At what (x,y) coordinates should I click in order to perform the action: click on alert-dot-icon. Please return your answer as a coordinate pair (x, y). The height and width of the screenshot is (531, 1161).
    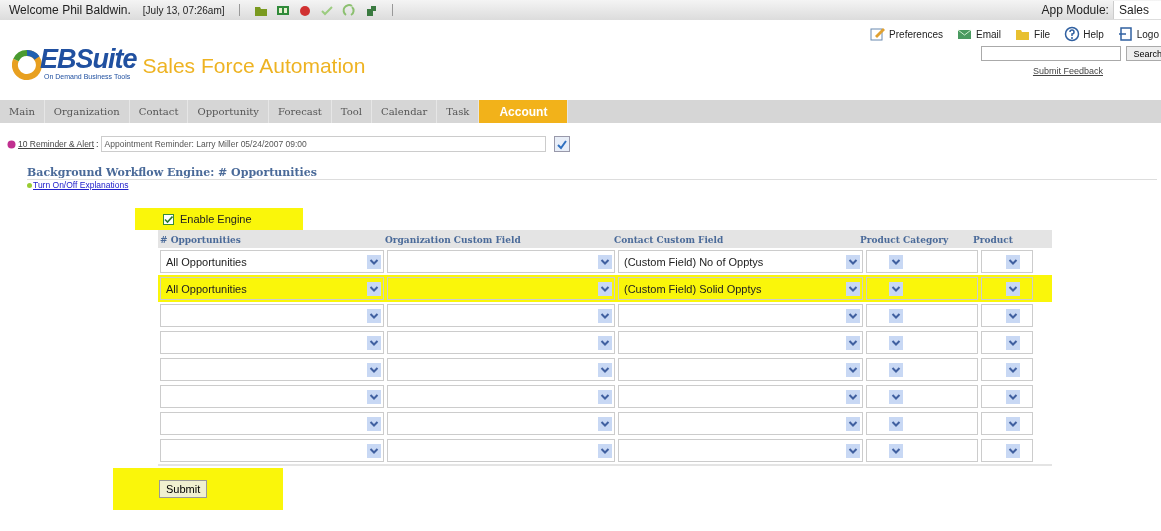
    Looking at the image, I should click on (11, 144).